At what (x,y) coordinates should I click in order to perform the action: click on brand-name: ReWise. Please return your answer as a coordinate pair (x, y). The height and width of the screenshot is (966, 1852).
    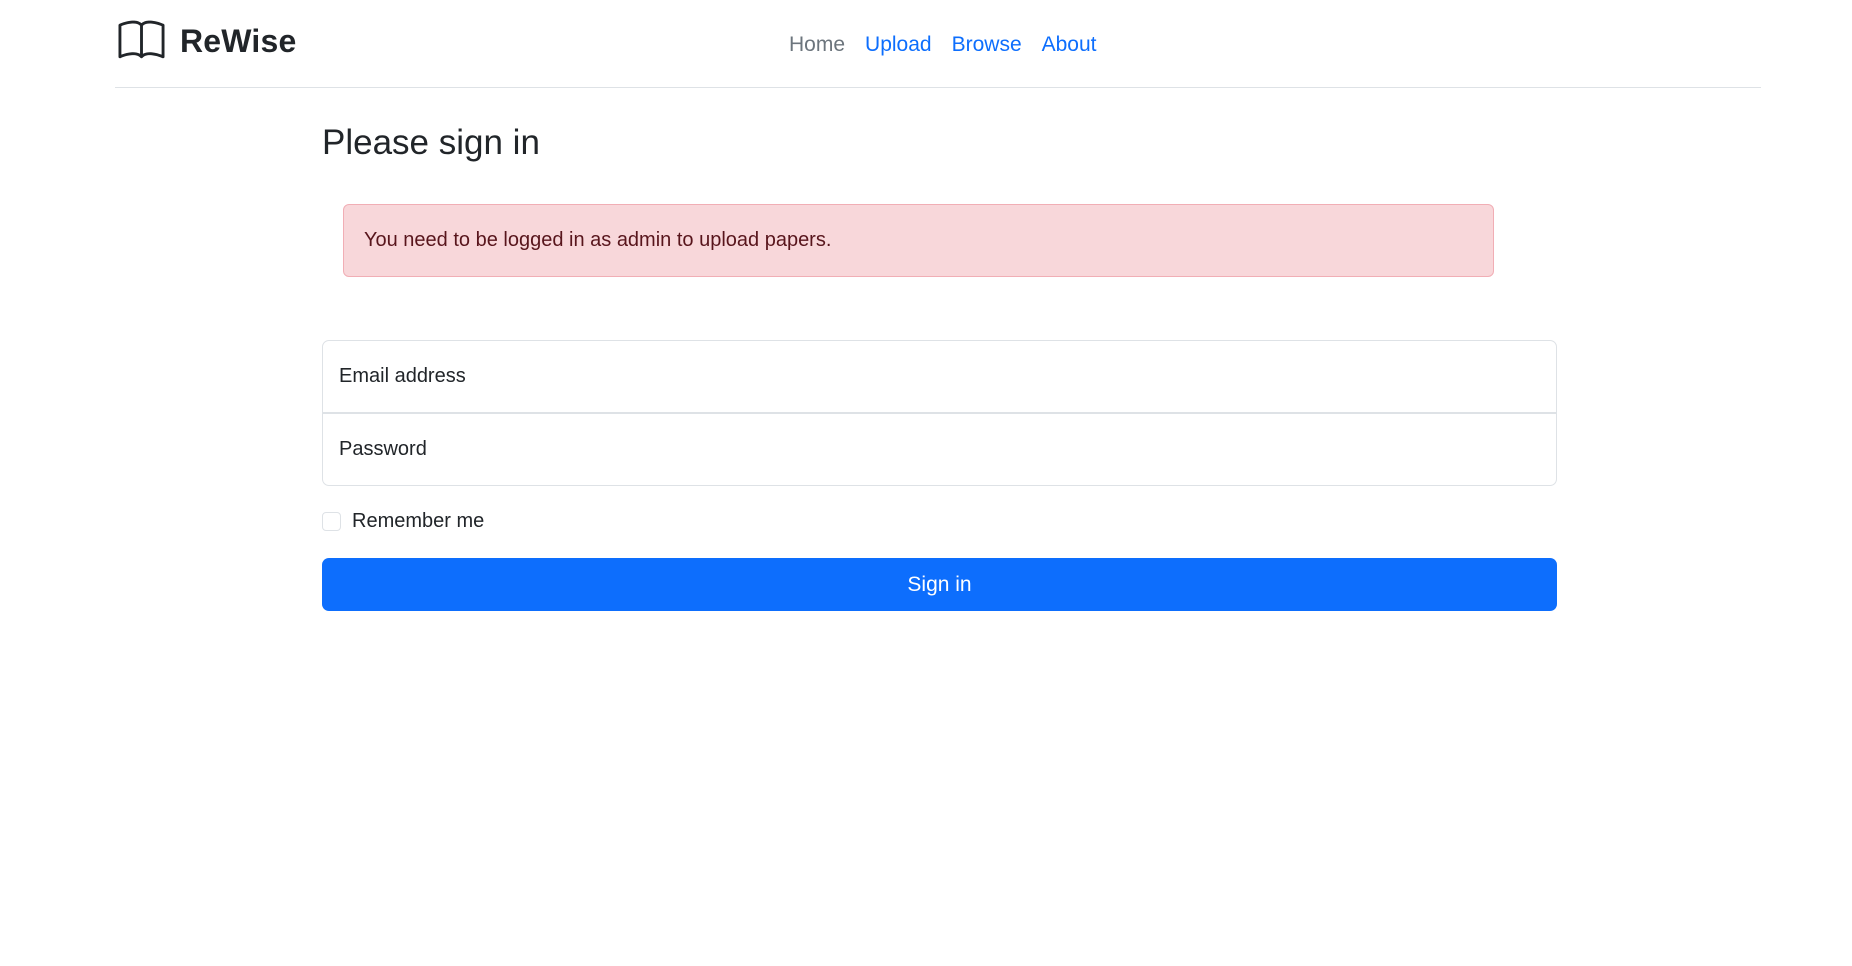
    Looking at the image, I should click on (238, 40).